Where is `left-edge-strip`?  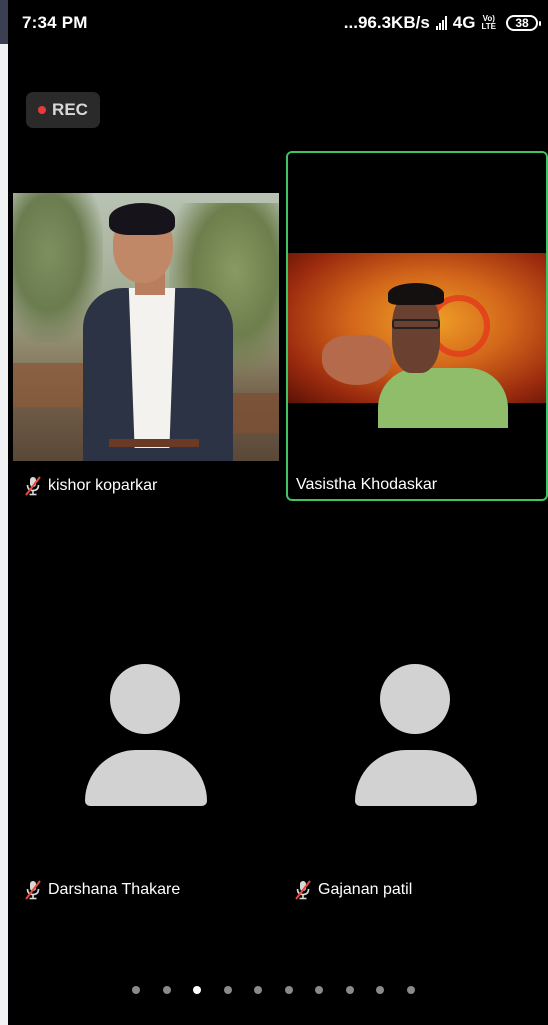 left-edge-strip is located at coordinates (4, 22).